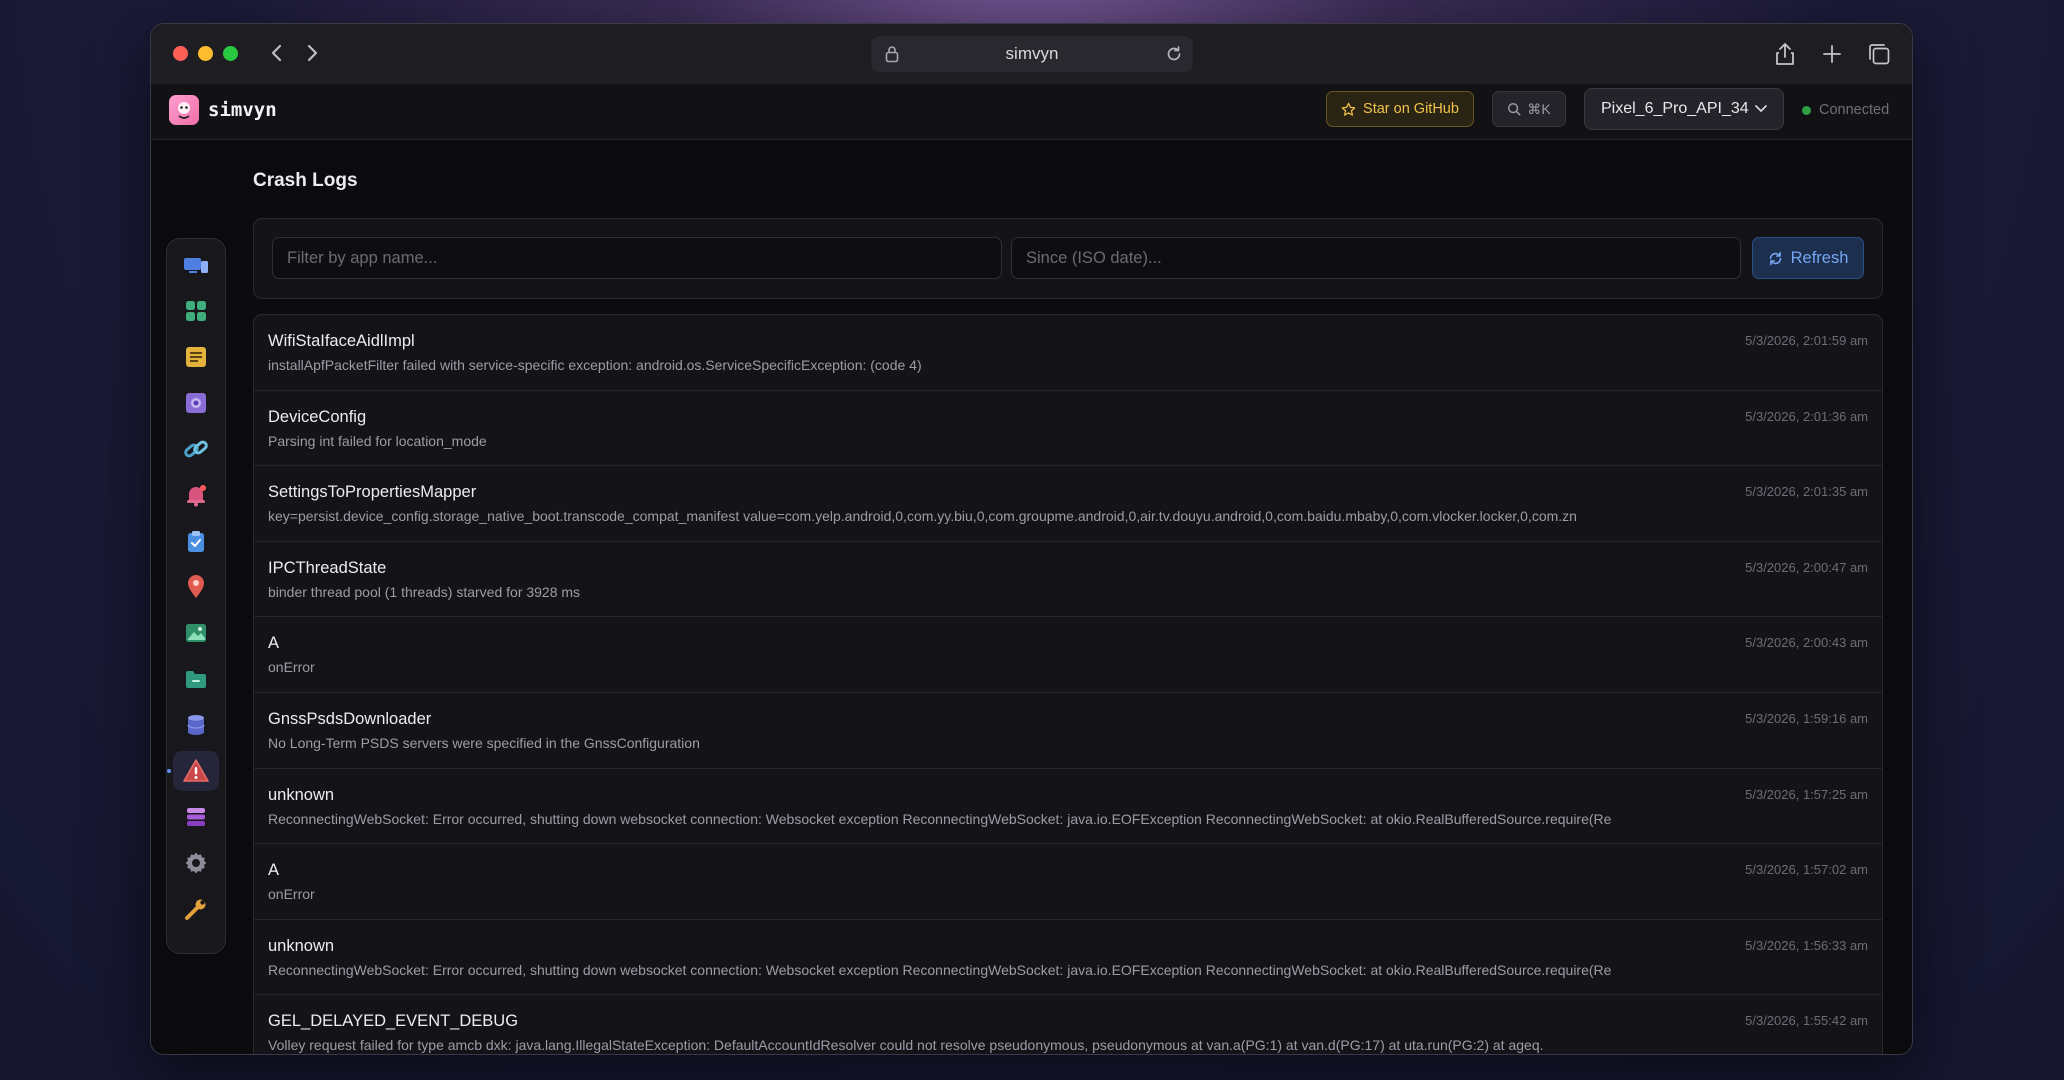  I want to click on crash-log-source: IPCThreadState, so click(327, 567).